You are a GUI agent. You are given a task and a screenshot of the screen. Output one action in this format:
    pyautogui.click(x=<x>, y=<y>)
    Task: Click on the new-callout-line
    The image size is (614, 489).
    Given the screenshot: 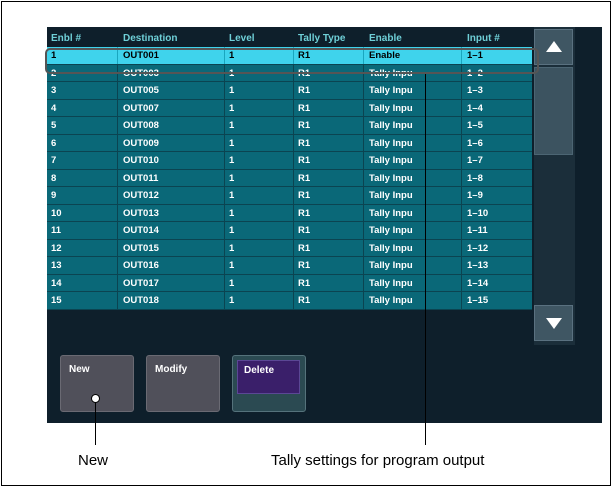 What is the action you would take?
    pyautogui.click(x=95, y=424)
    